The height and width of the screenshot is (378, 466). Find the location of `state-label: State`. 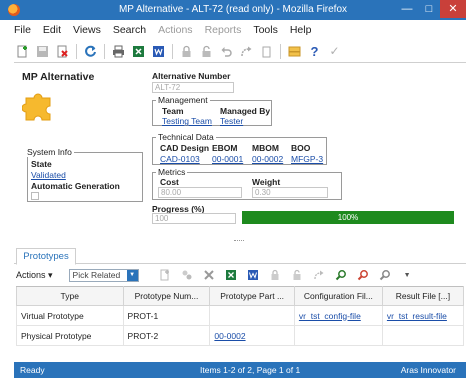

state-label: State is located at coordinates (41, 164).